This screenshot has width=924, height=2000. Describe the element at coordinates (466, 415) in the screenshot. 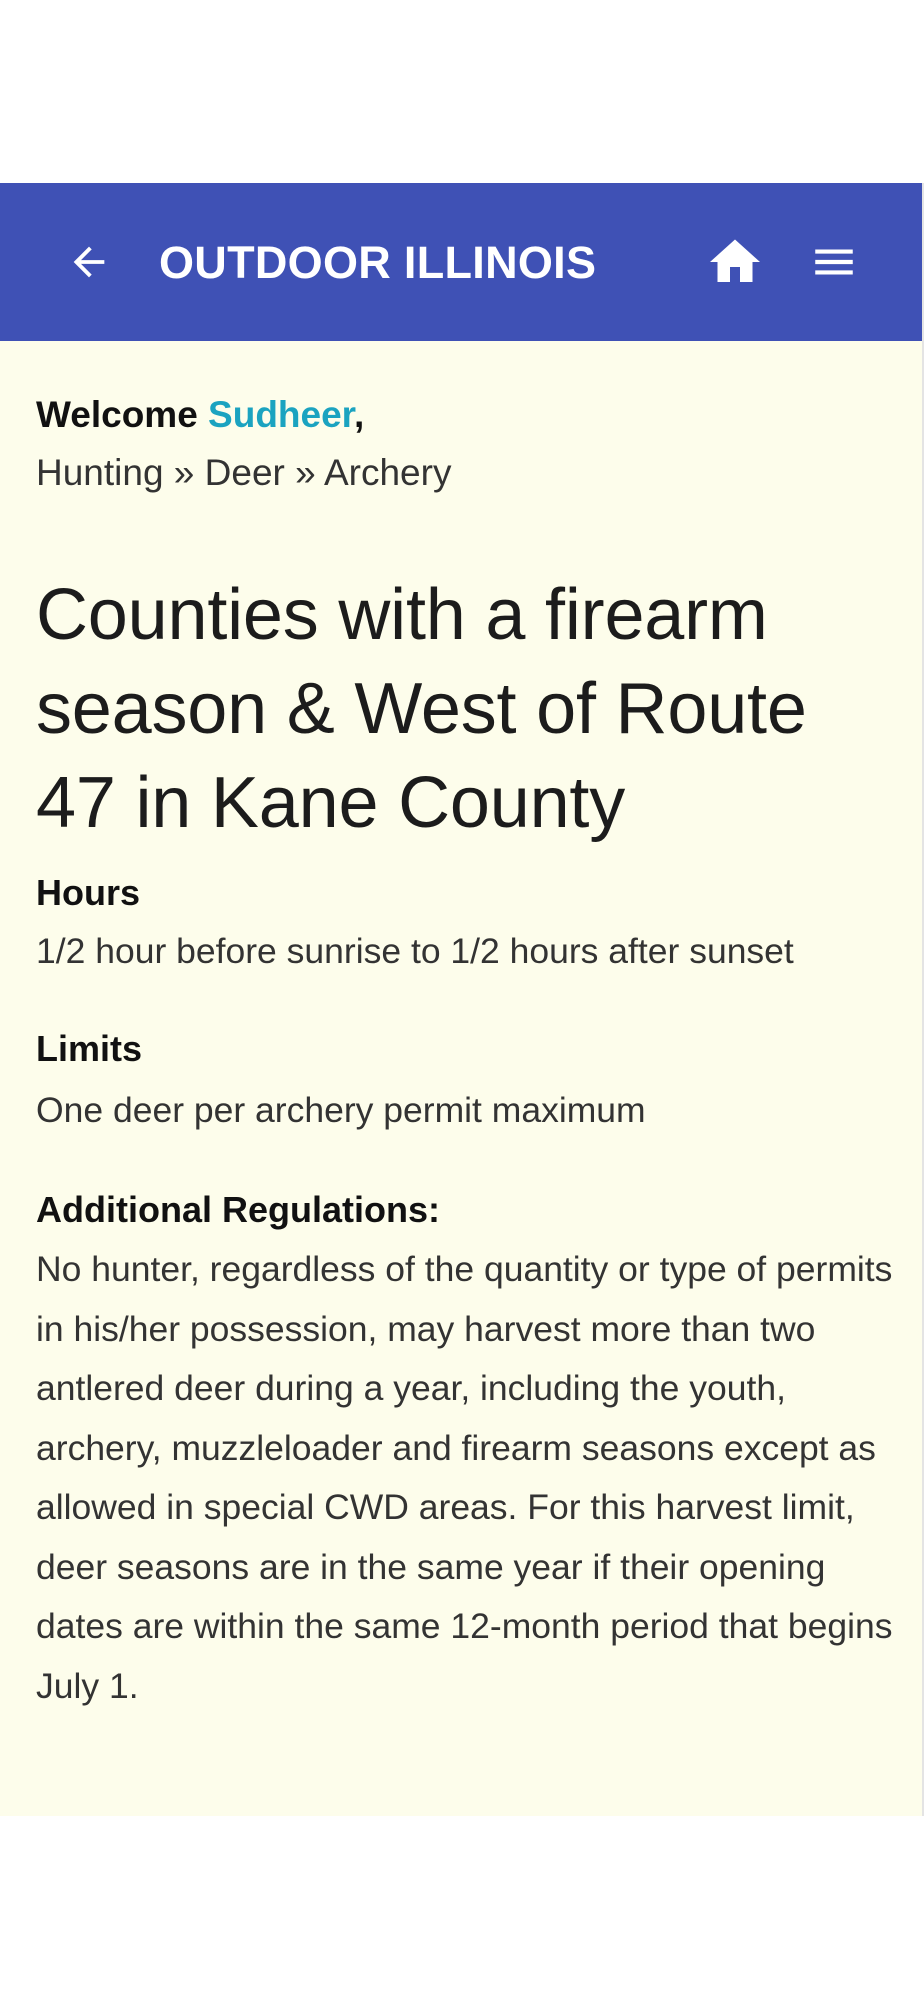

I see `welcome-line: Welcome Sudheer,` at that location.